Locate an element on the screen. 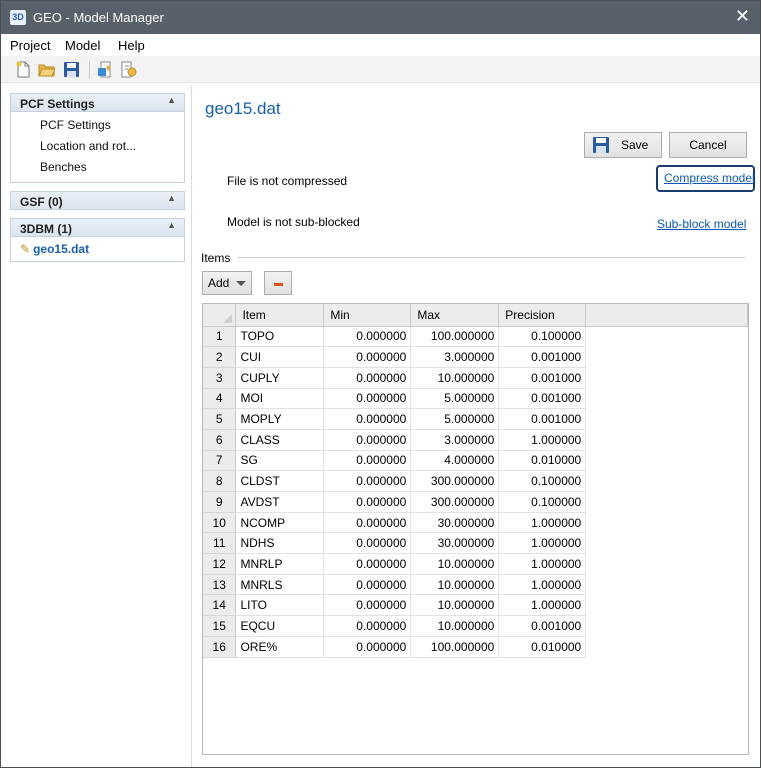 The width and height of the screenshot is (761, 768). table-row: 10 NCOMP 0.000000 30.000000 1.000000 is located at coordinates (475, 523).